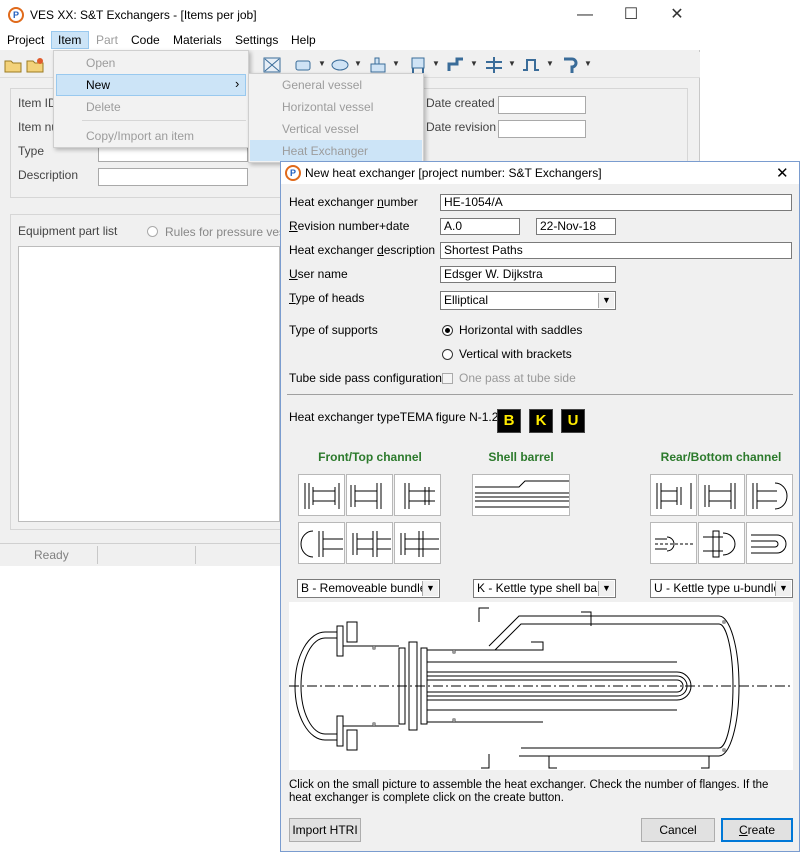  I want to click on menu-project: Project, so click(25, 40).